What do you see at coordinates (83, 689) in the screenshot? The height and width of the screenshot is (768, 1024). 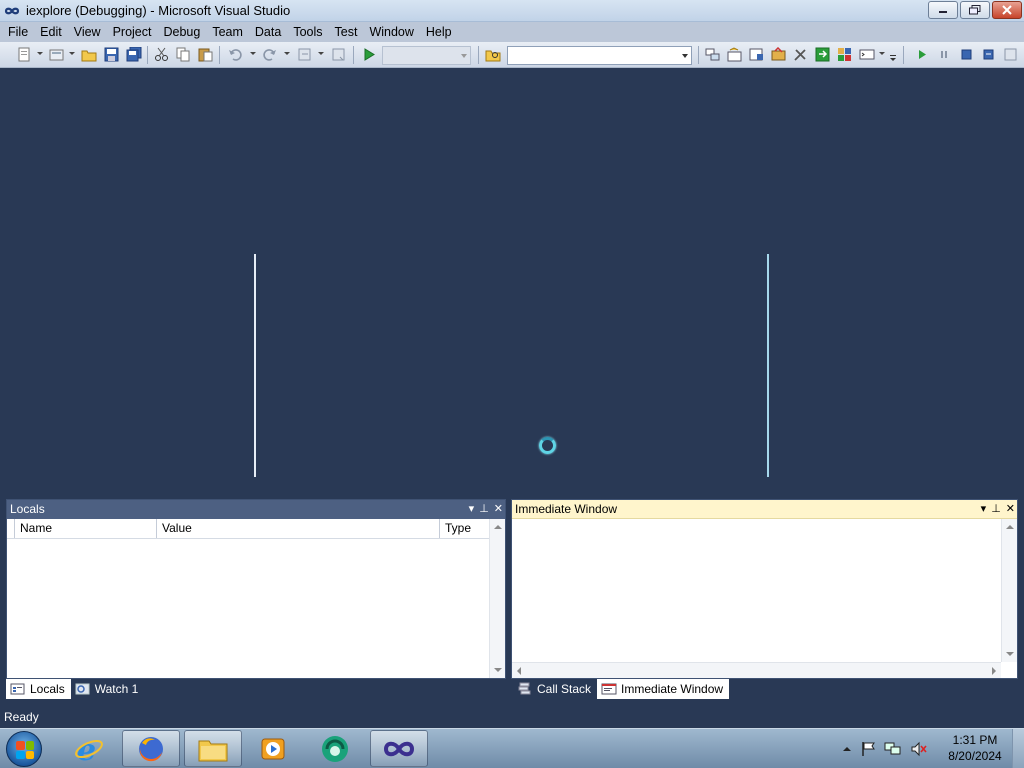 I see `watch-icon` at bounding box center [83, 689].